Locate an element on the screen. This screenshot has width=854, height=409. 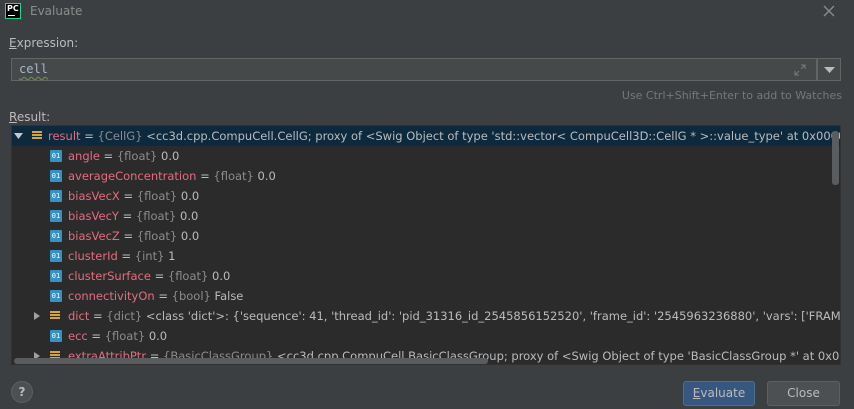
variable-name: biasVecY is located at coordinates (93, 216).